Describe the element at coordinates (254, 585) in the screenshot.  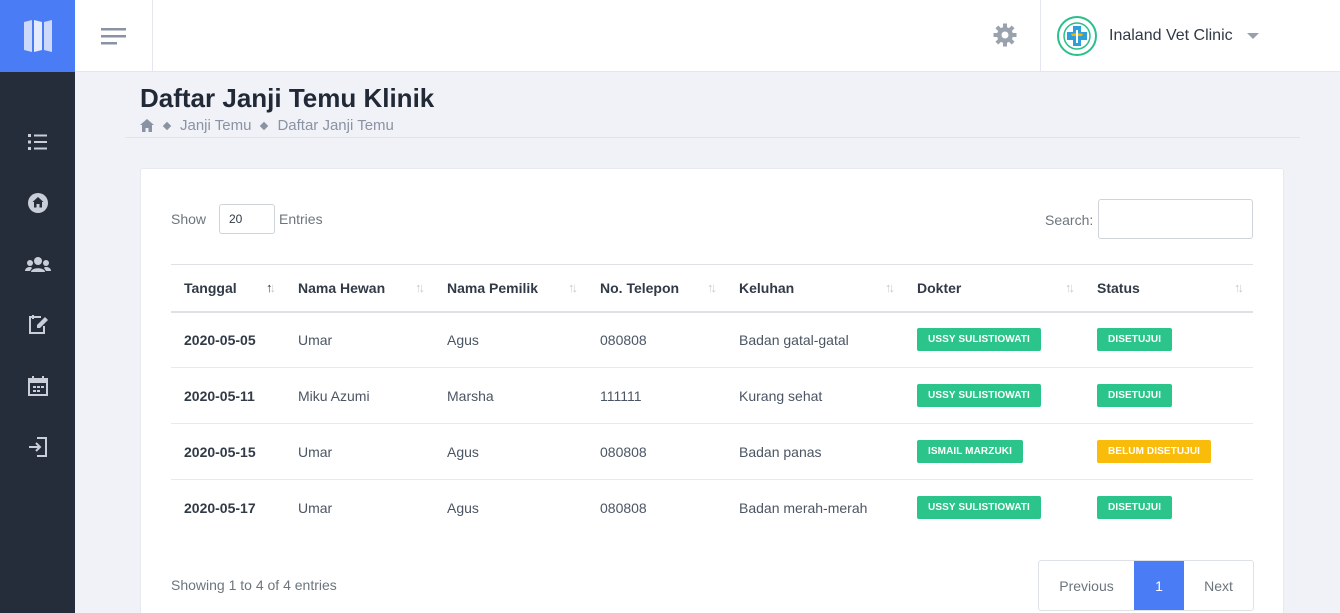
I see `pagination-info: Showing 1 to 4 of 4 entries` at that location.